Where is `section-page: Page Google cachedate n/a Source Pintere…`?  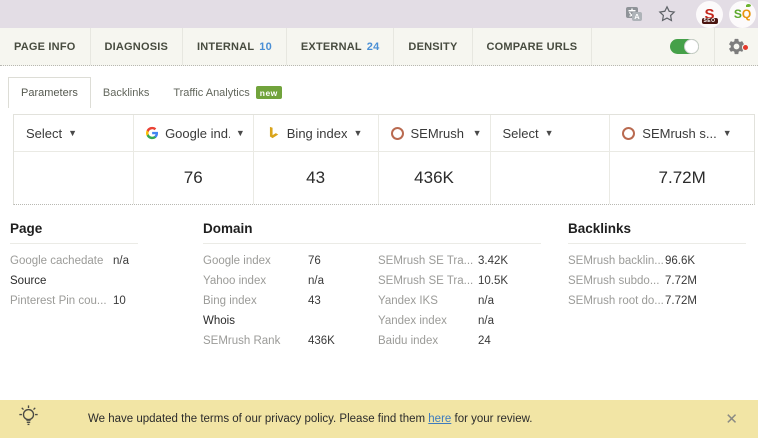
section-page: Page Google cachedate n/a Source Pintere… is located at coordinates (74, 268).